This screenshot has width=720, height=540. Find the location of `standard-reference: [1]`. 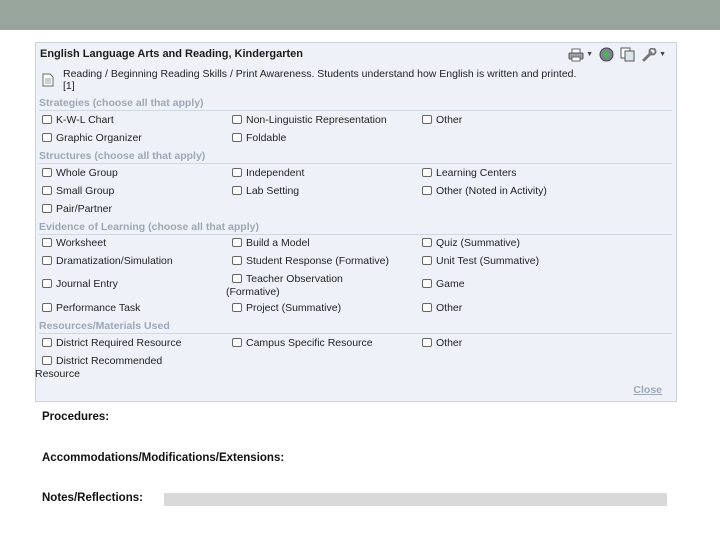

standard-reference: [1] is located at coordinates (69, 86).